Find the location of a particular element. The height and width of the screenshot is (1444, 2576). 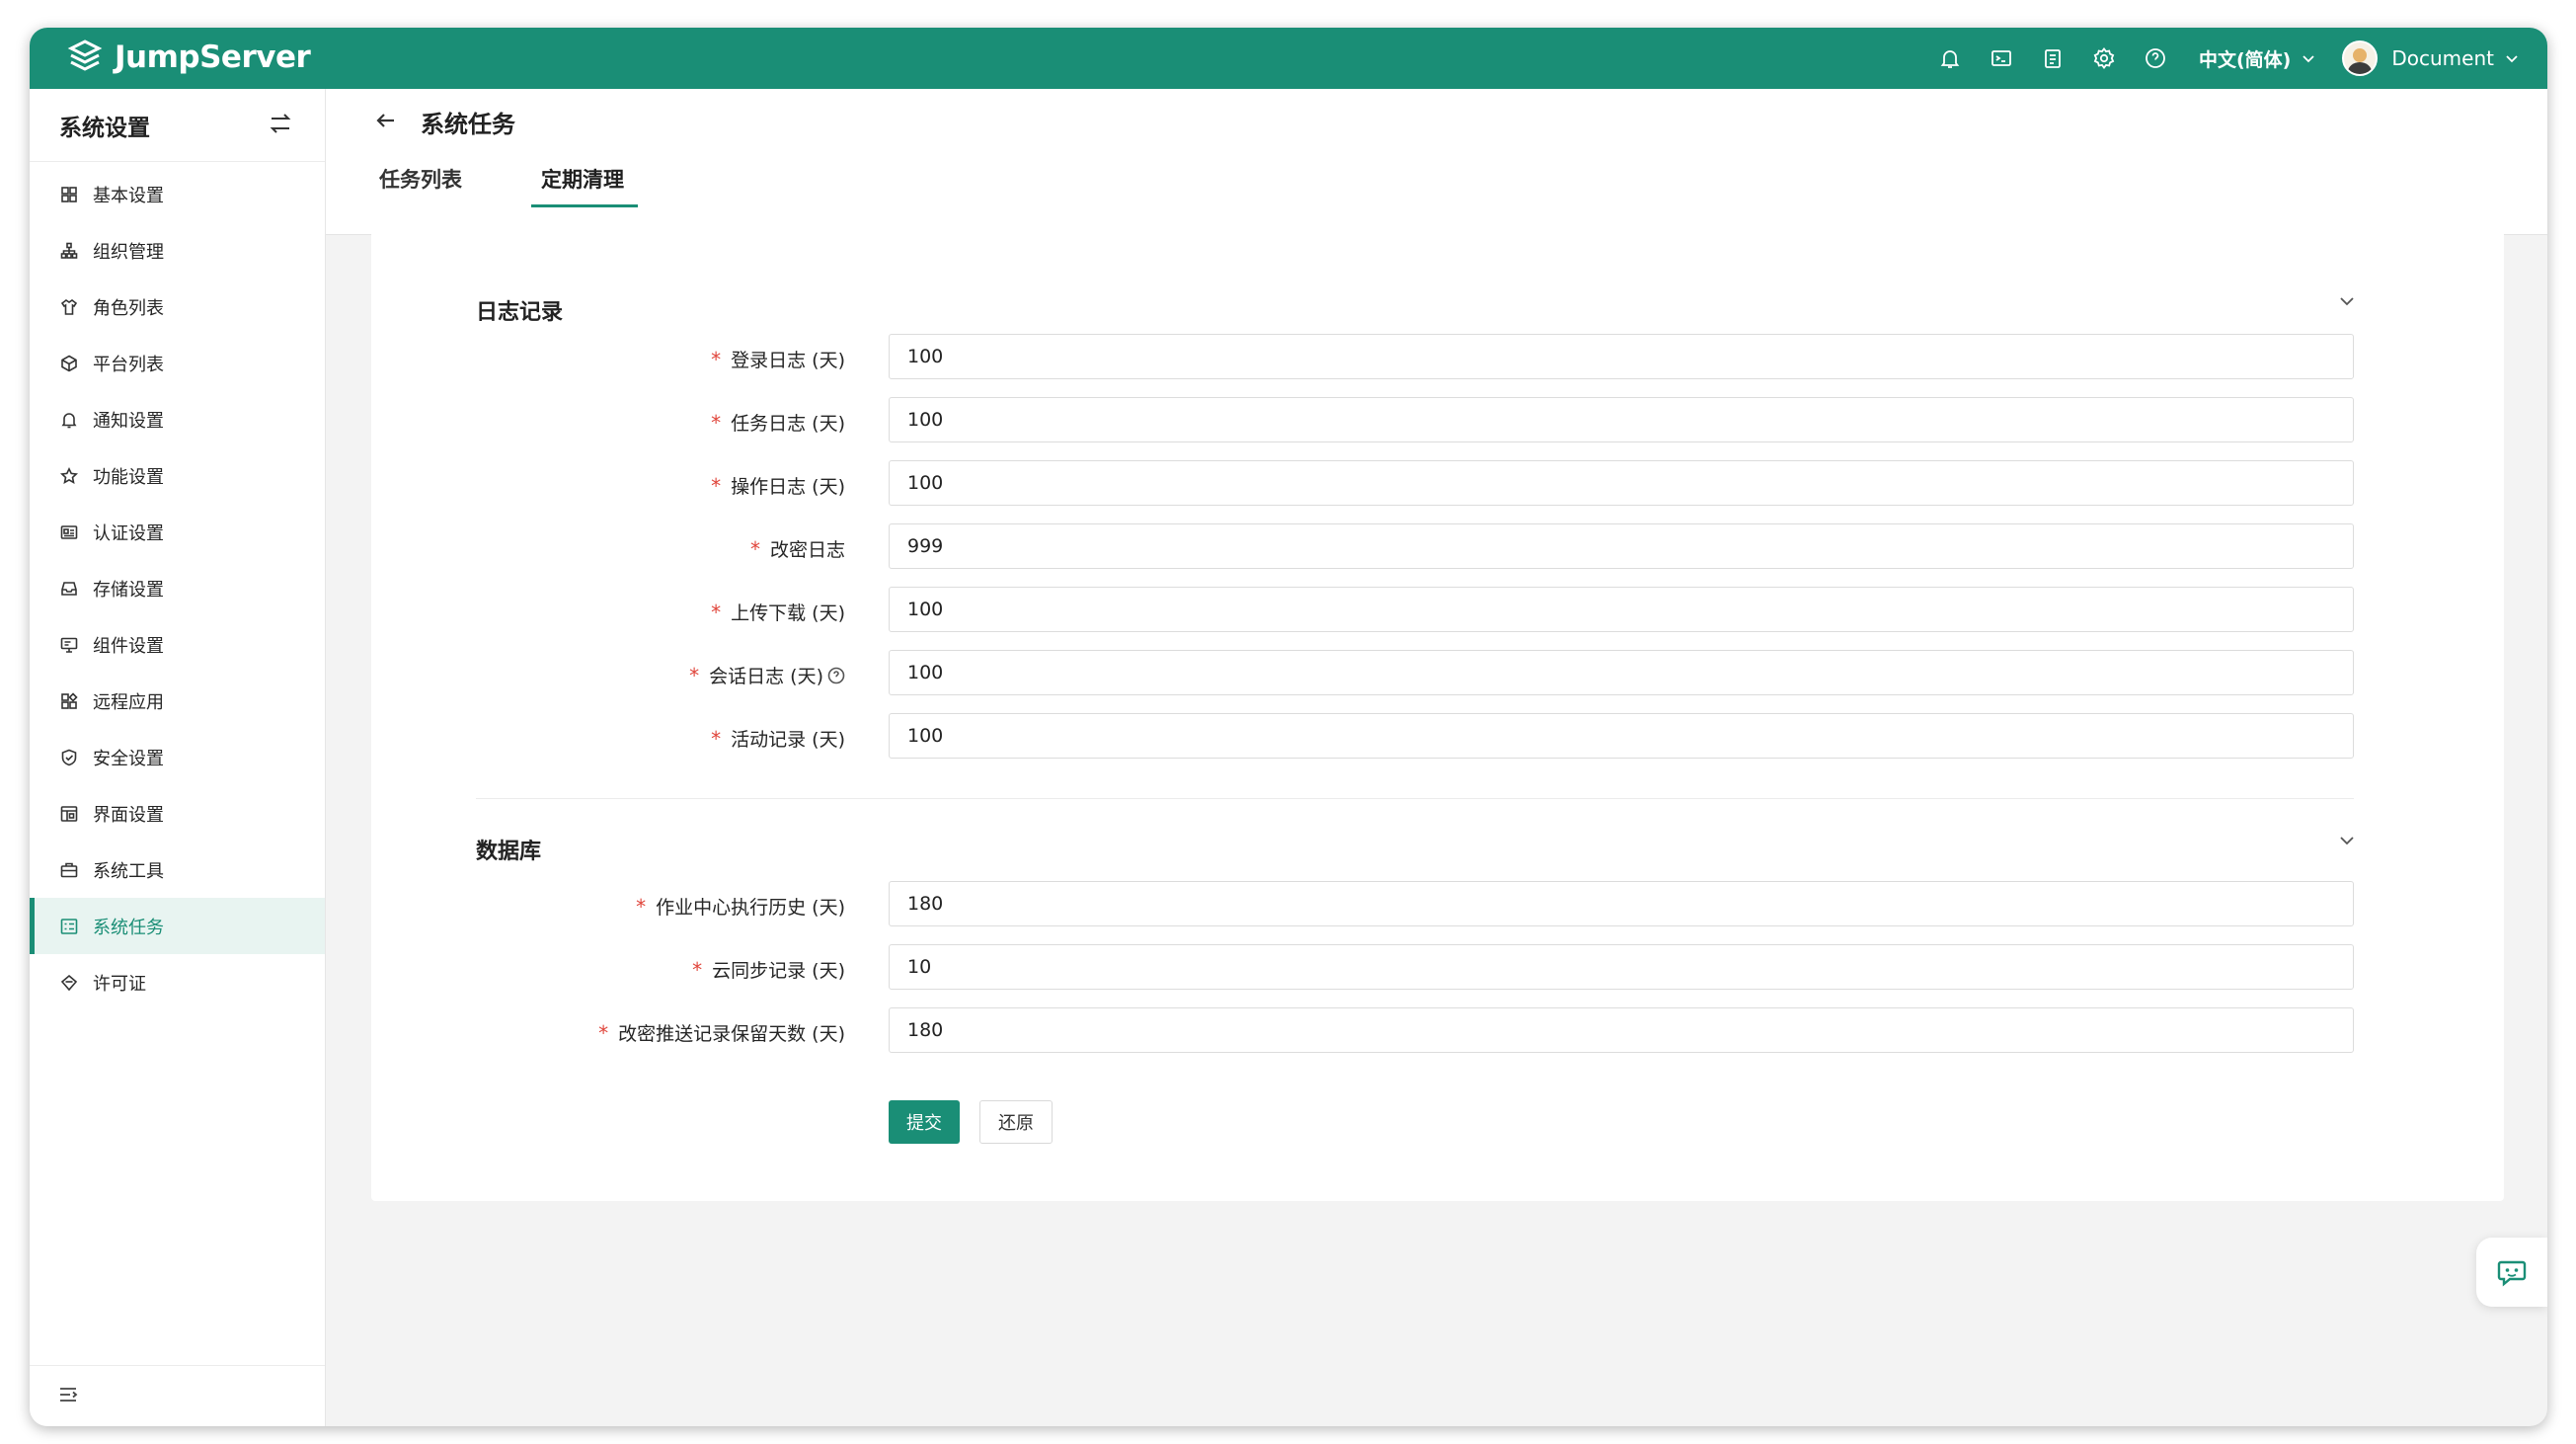

form-row-operate-log: * 操作日志 (天) 100 is located at coordinates (1437, 483).